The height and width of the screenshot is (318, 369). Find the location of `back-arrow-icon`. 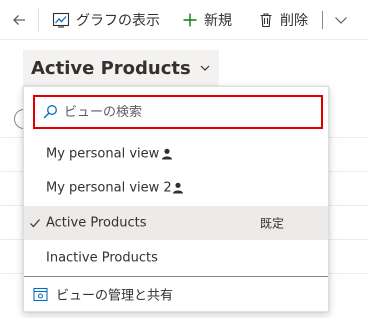

back-arrow-icon is located at coordinates (19, 20).